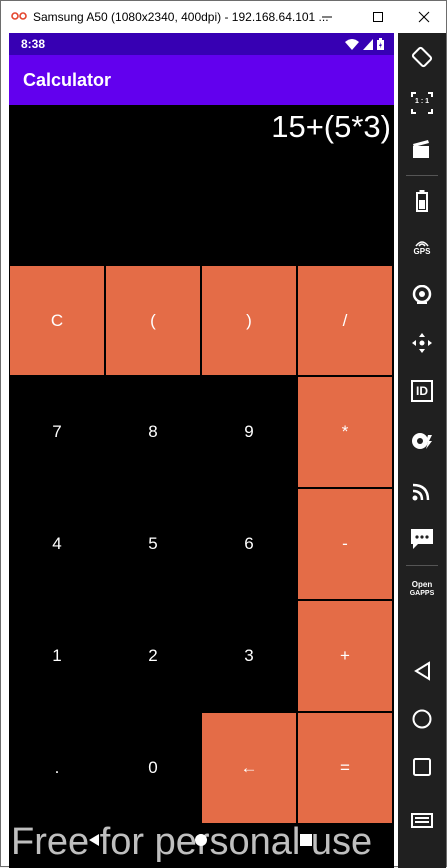 Image resolution: width=447 pixels, height=868 pixels. What do you see at coordinates (57, 432) in the screenshot?
I see `digit-7-button: 7` at bounding box center [57, 432].